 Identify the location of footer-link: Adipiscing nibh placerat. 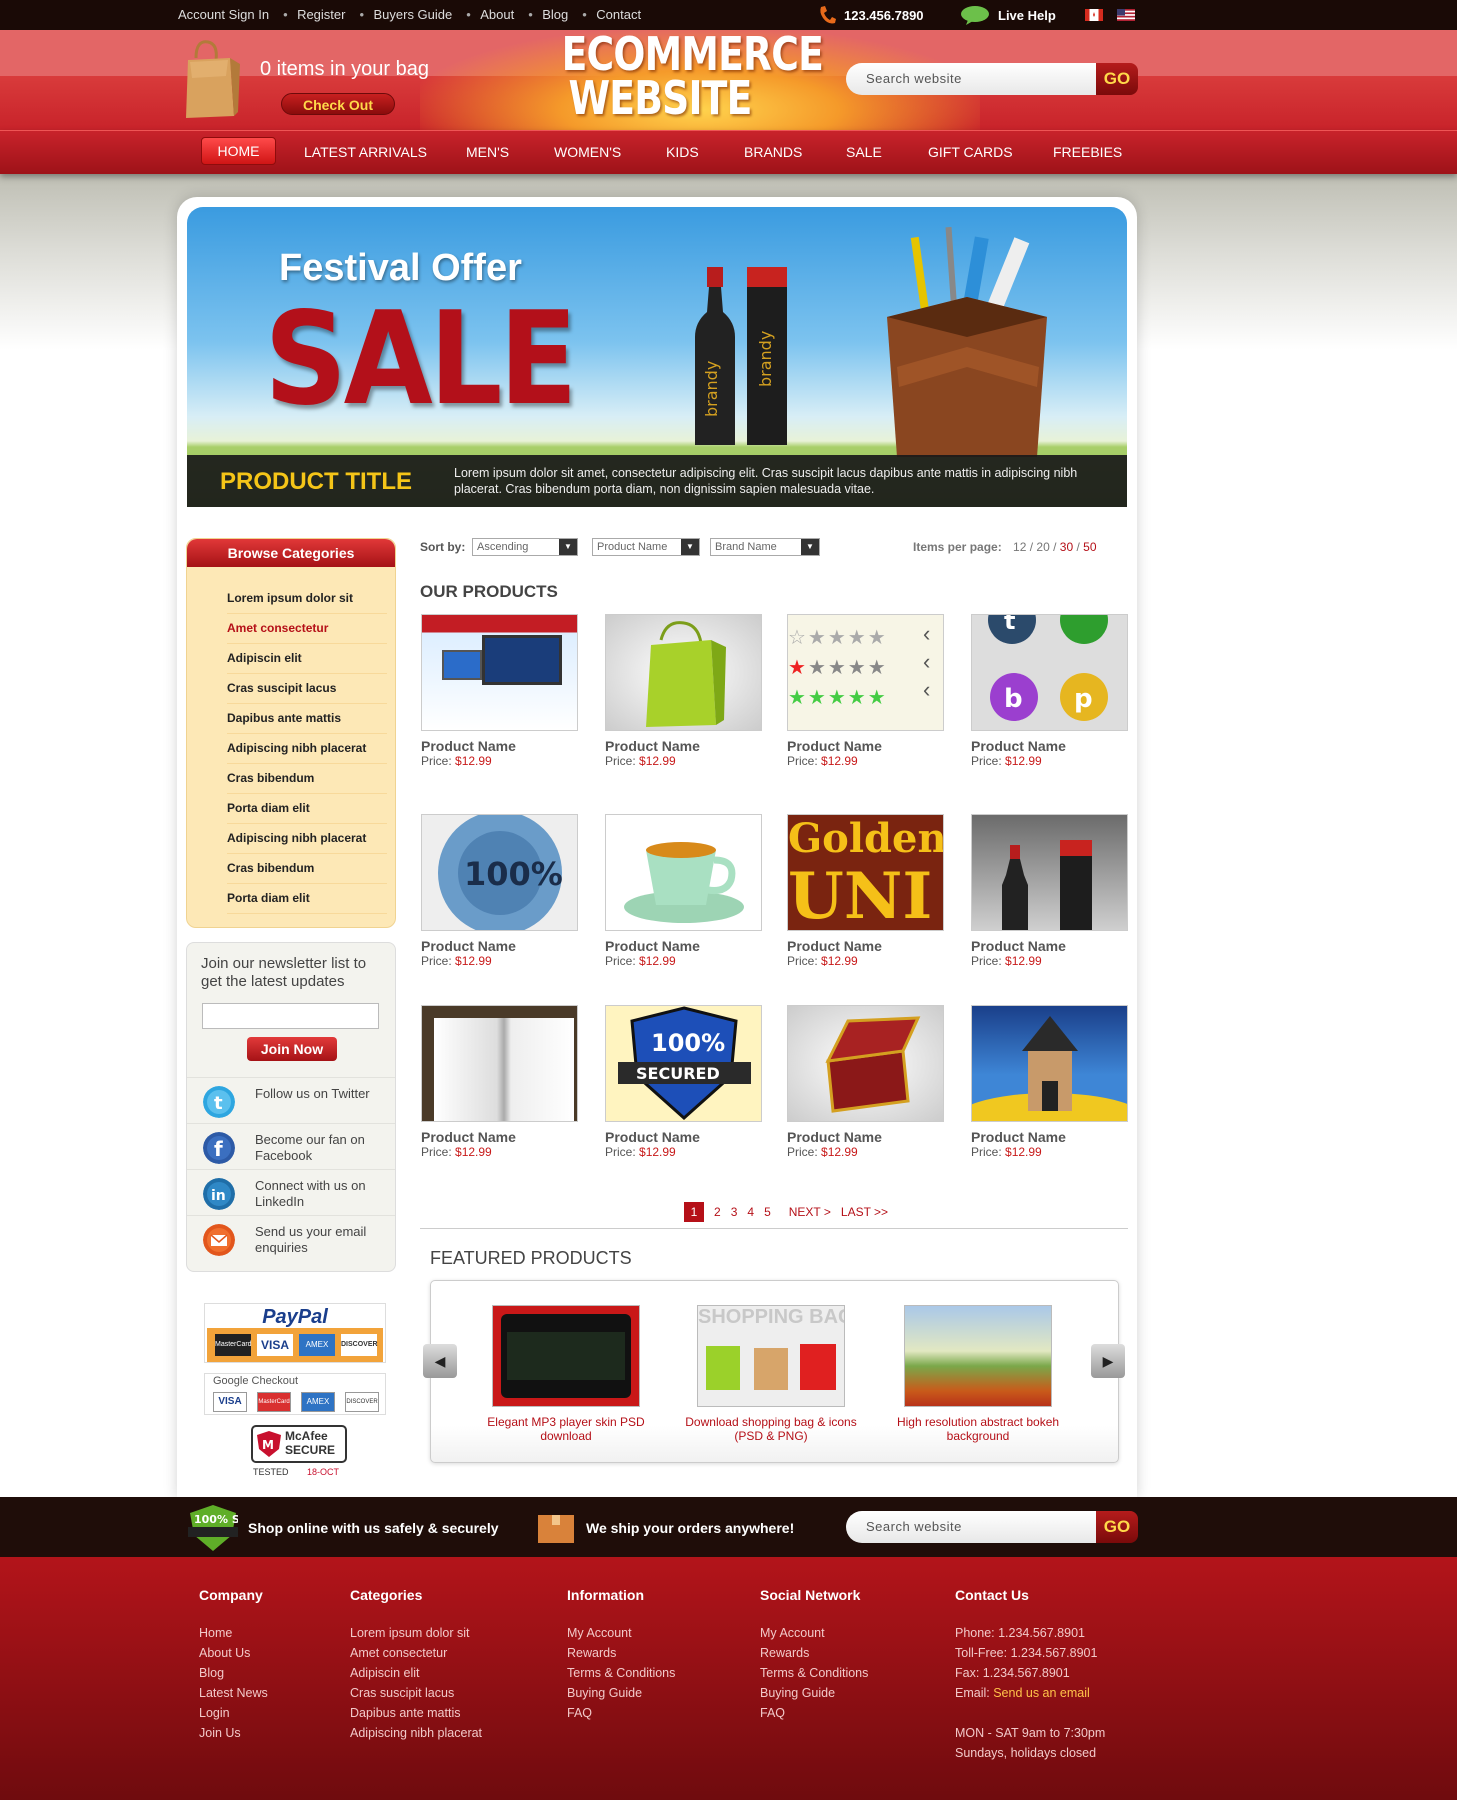
(416, 1733).